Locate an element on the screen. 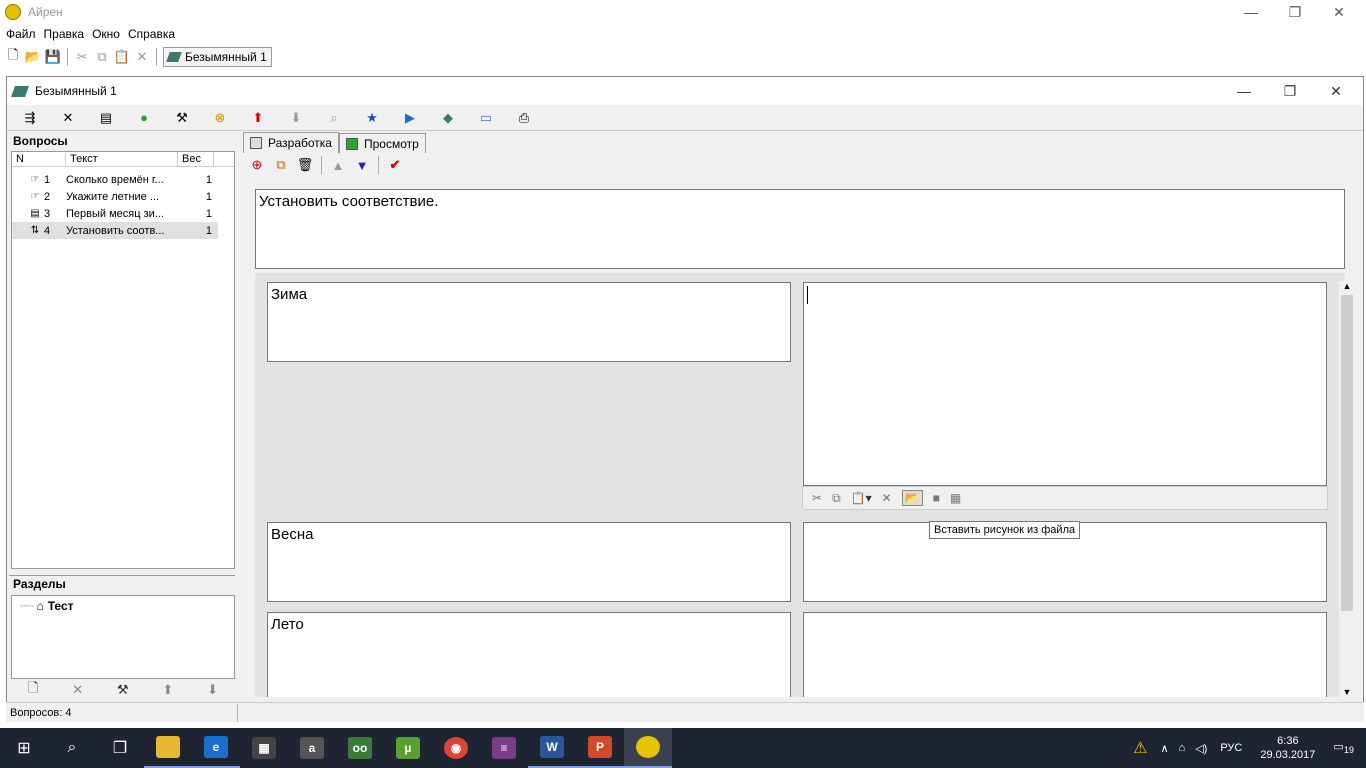 The image size is (1366, 768). menu-edit: Правка is located at coordinates (64, 34).